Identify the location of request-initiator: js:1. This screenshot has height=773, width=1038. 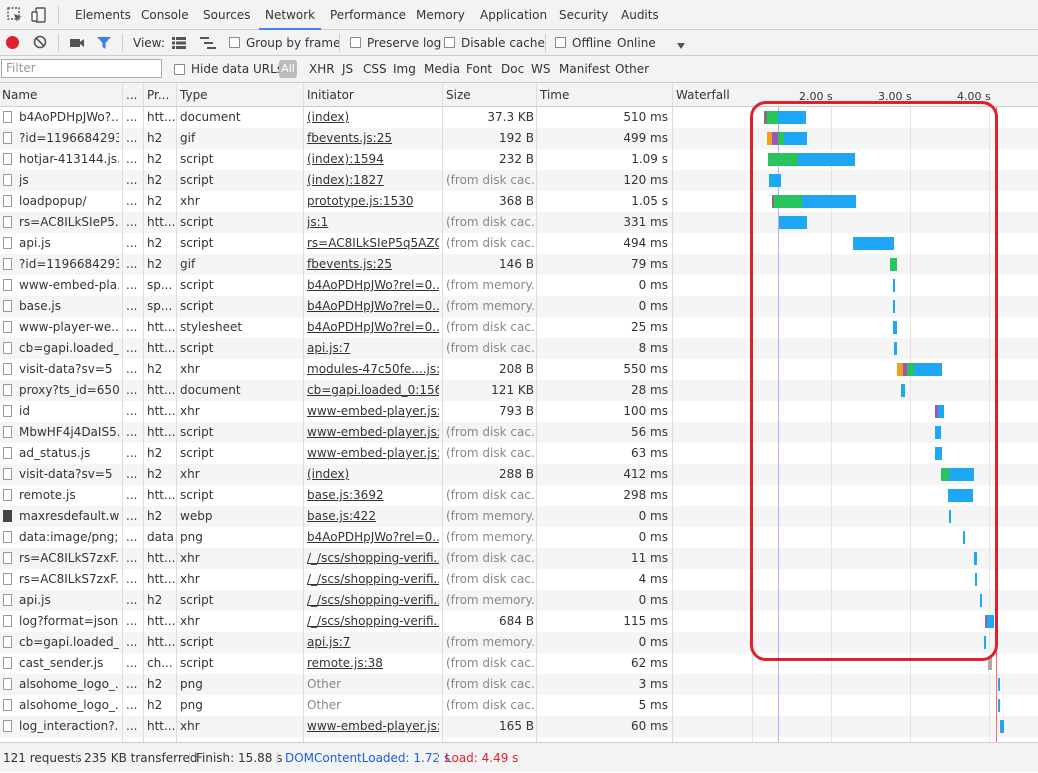
(373, 222).